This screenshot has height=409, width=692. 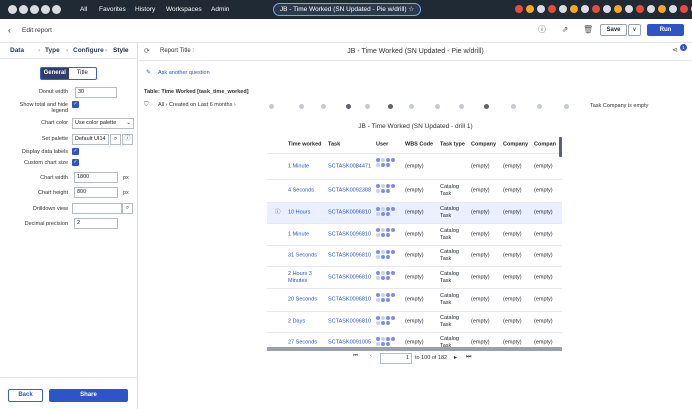 What do you see at coordinates (121, 50) in the screenshot?
I see `tab-style: Style` at bounding box center [121, 50].